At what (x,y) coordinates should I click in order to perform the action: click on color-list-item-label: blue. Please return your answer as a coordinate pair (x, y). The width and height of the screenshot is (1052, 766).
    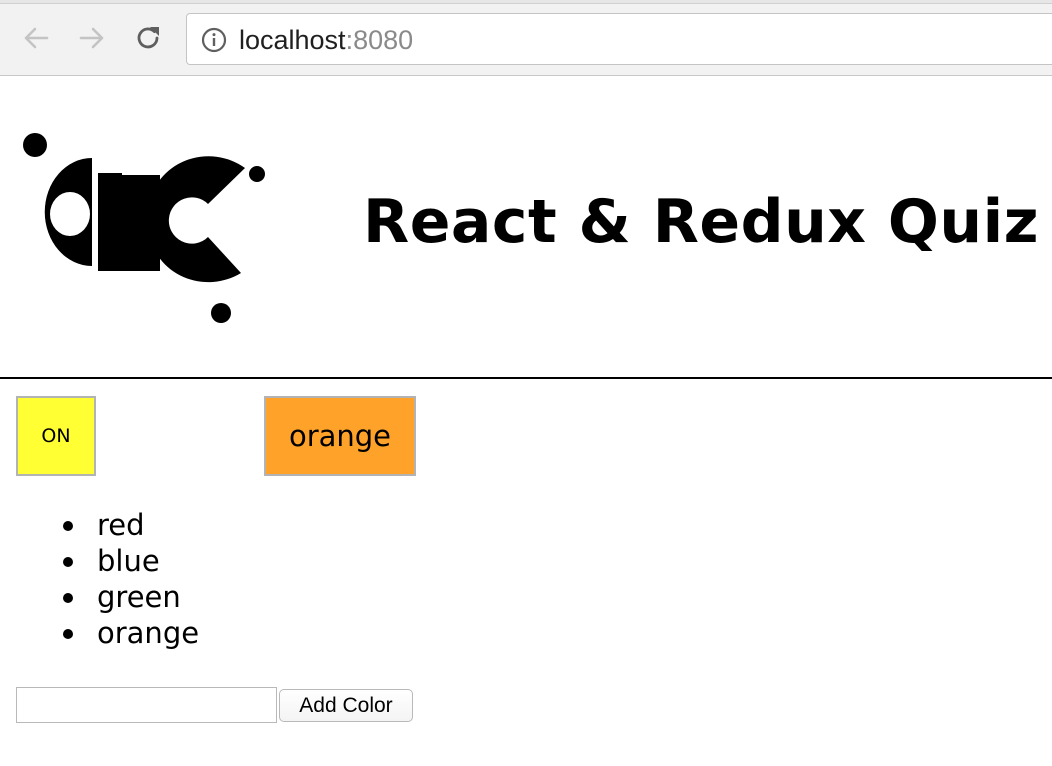
    Looking at the image, I should click on (128, 561).